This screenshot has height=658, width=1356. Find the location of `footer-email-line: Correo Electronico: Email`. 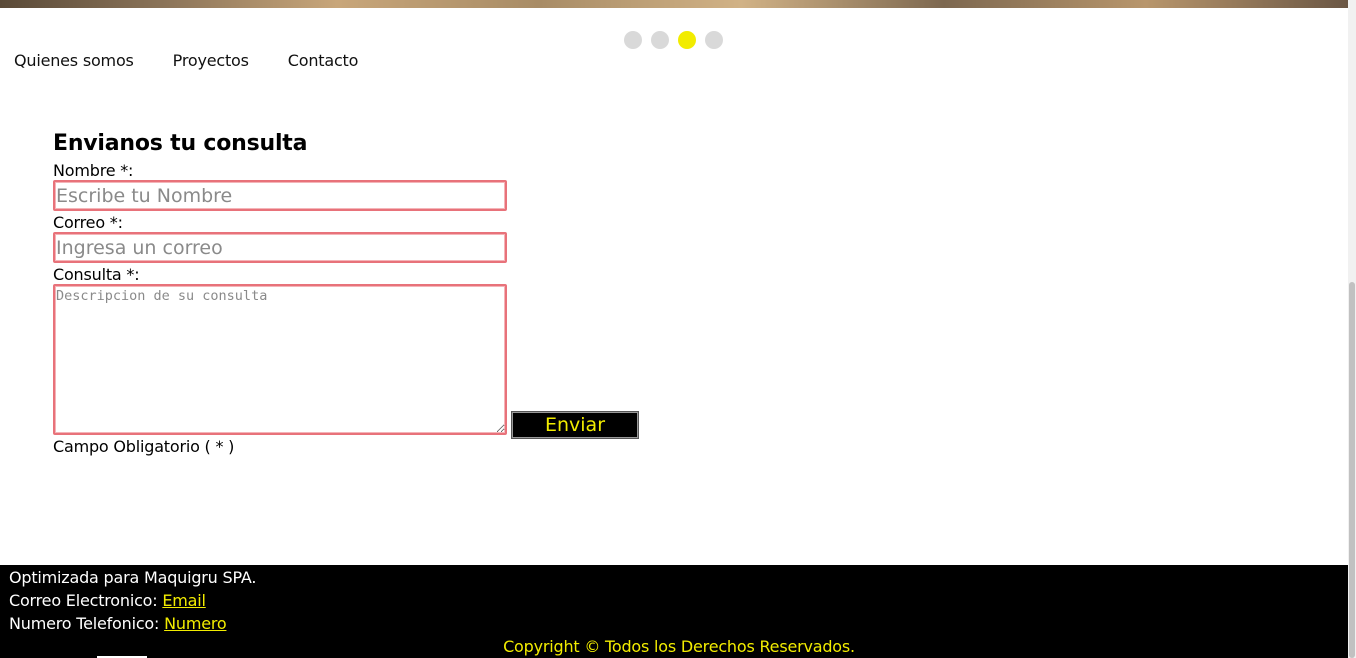

footer-email-line: Correo Electronico: Email is located at coordinates (674, 600).